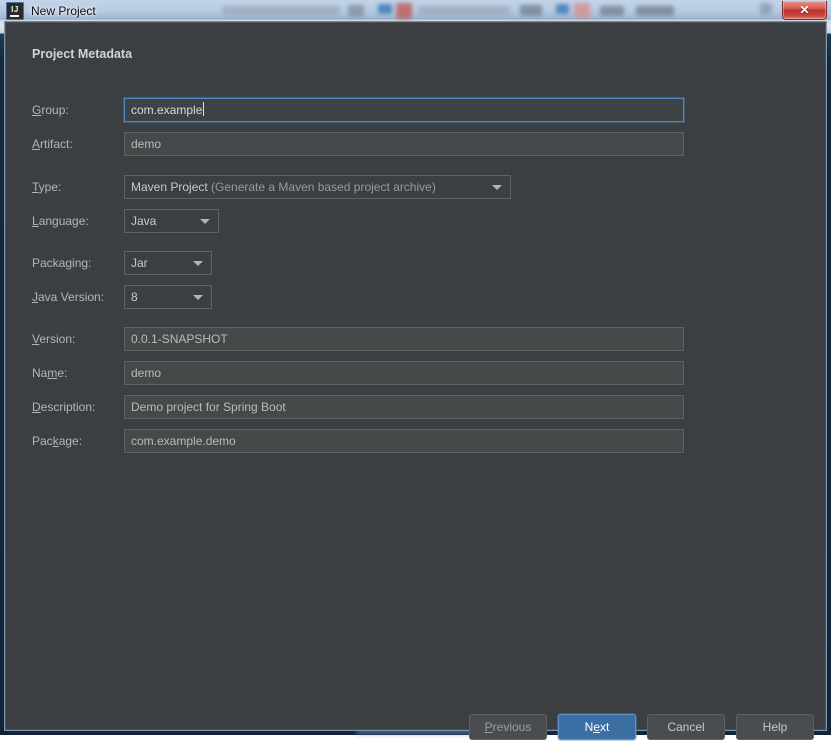  I want to click on window-title: New Project, so click(63, 11).